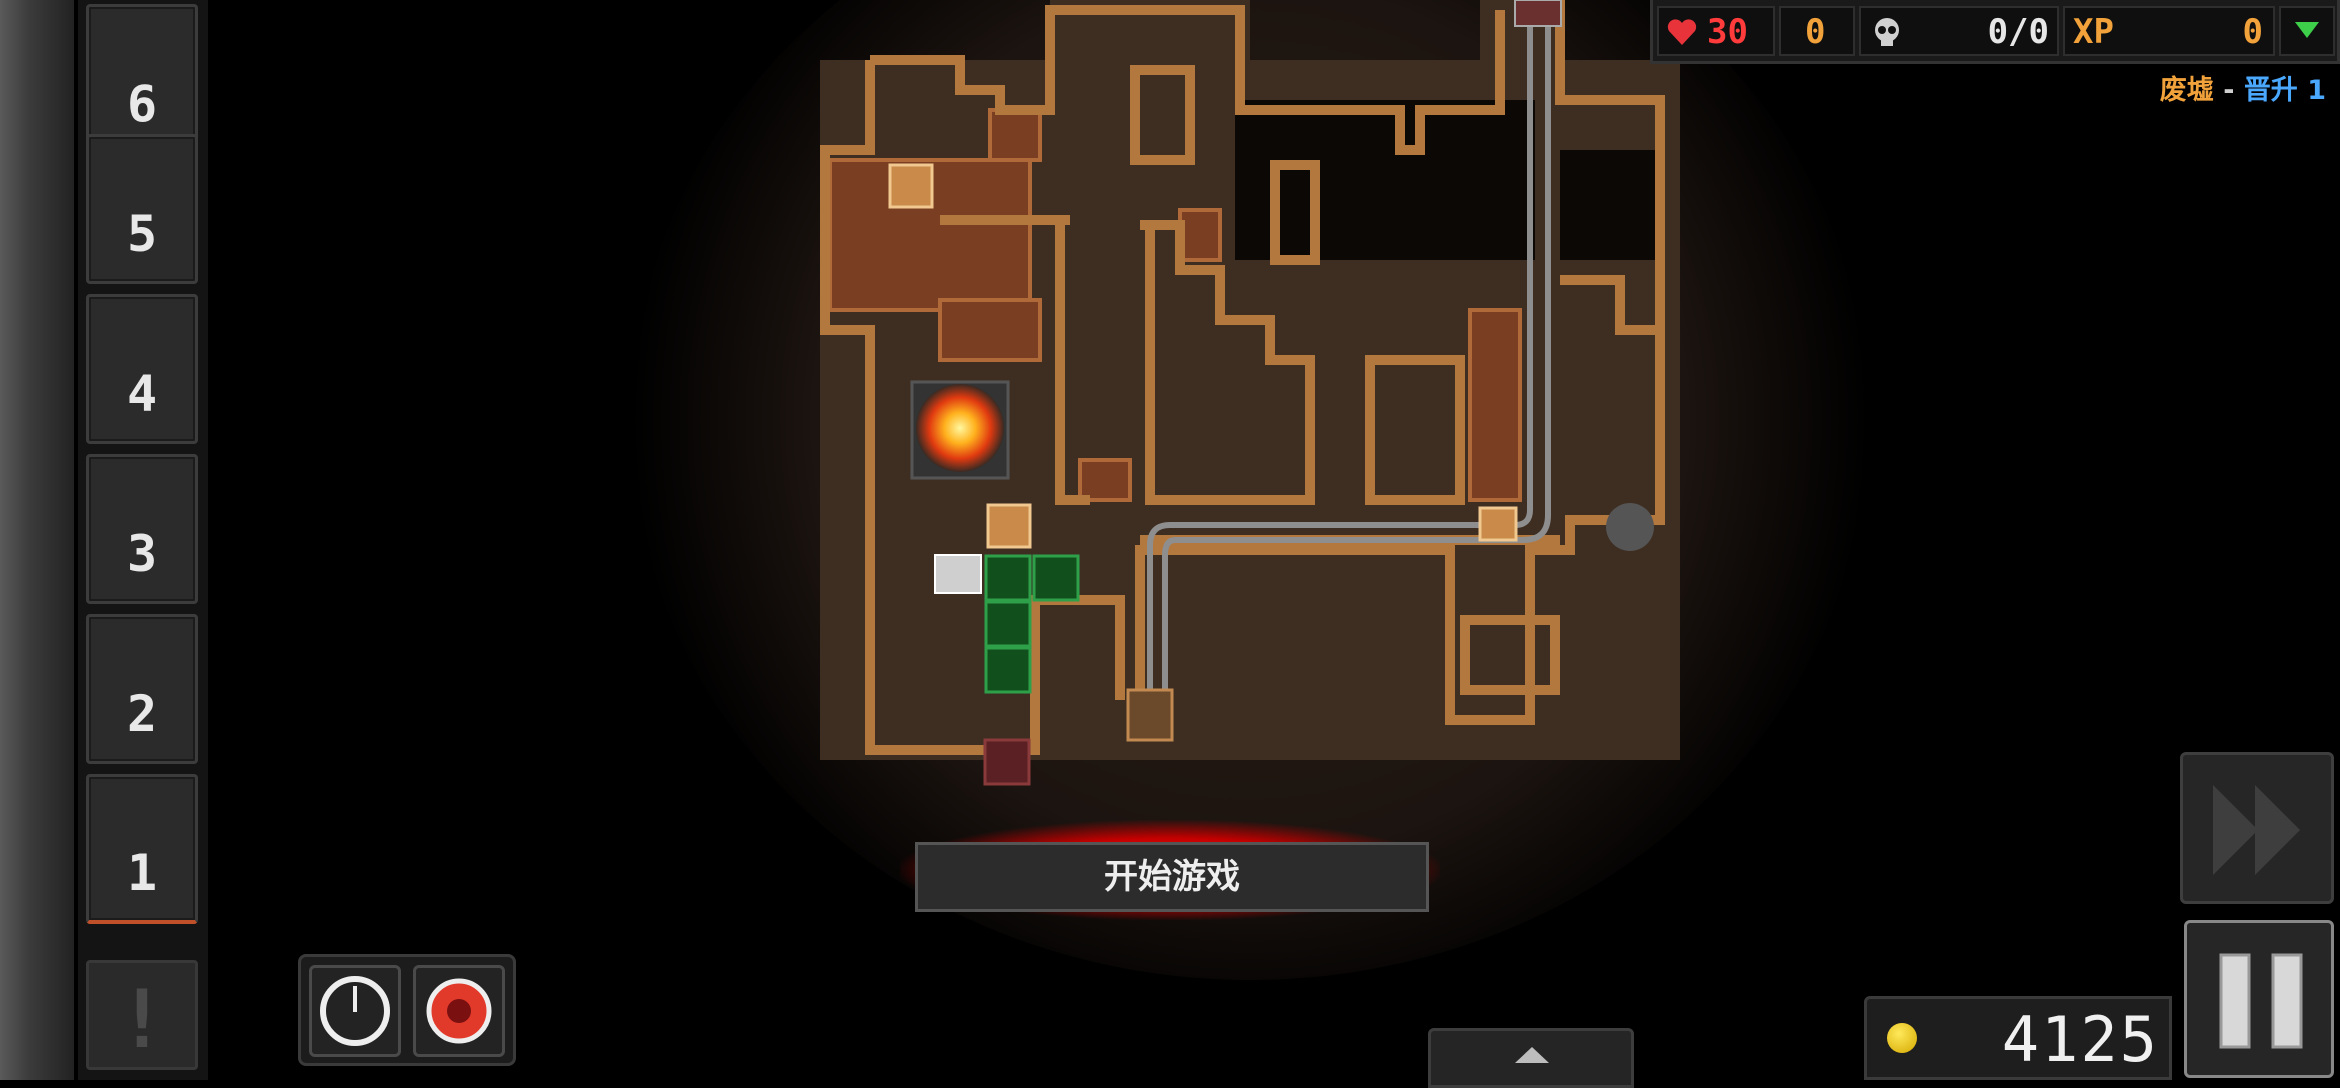 Image resolution: width=2340 pixels, height=1088 pixels. I want to click on gold-value: 4125, so click(2080, 1039).